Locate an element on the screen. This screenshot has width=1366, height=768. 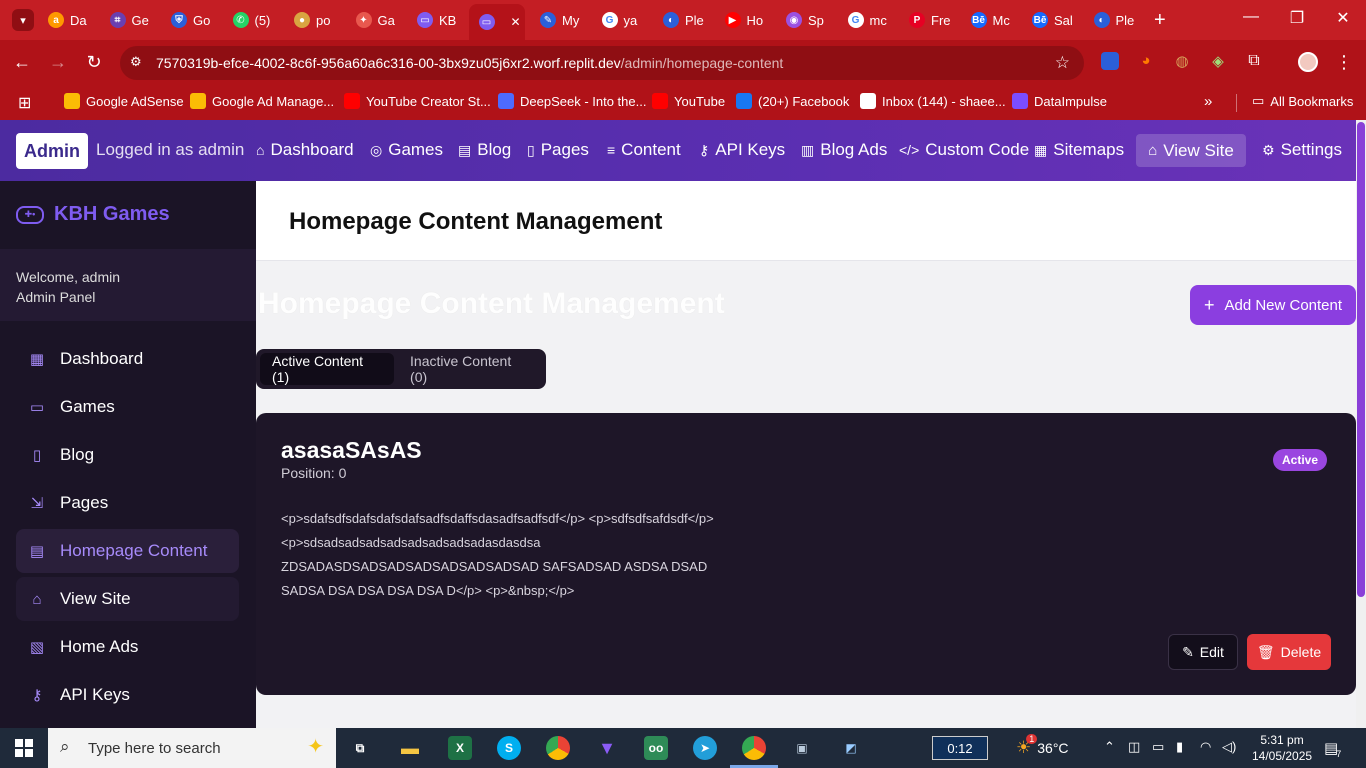
tv-app-icon: oo is located at coordinates (656, 748).